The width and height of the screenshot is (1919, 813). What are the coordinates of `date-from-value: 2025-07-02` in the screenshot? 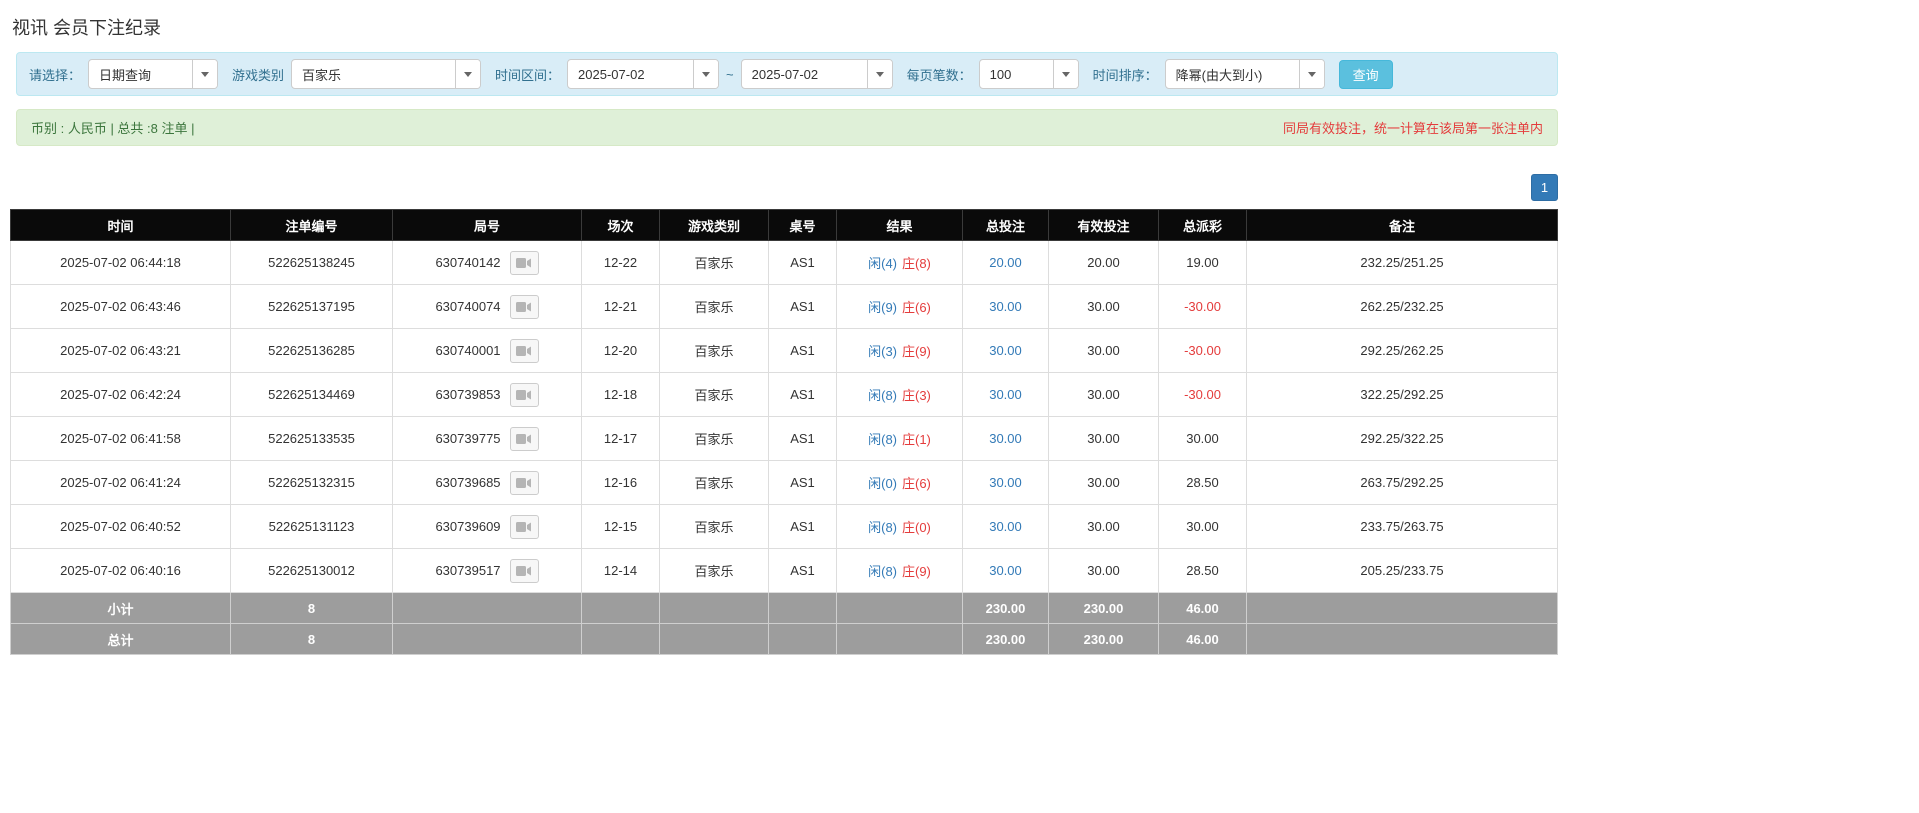 It's located at (630, 74).